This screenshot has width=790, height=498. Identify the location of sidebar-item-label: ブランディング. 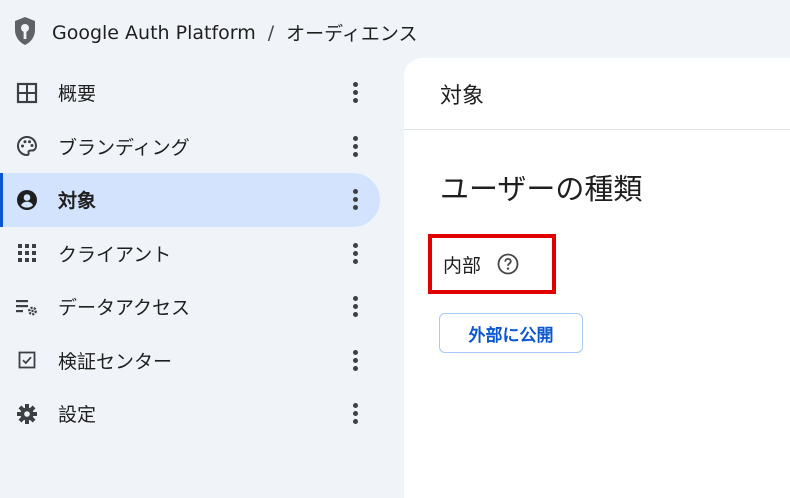
(124, 147).